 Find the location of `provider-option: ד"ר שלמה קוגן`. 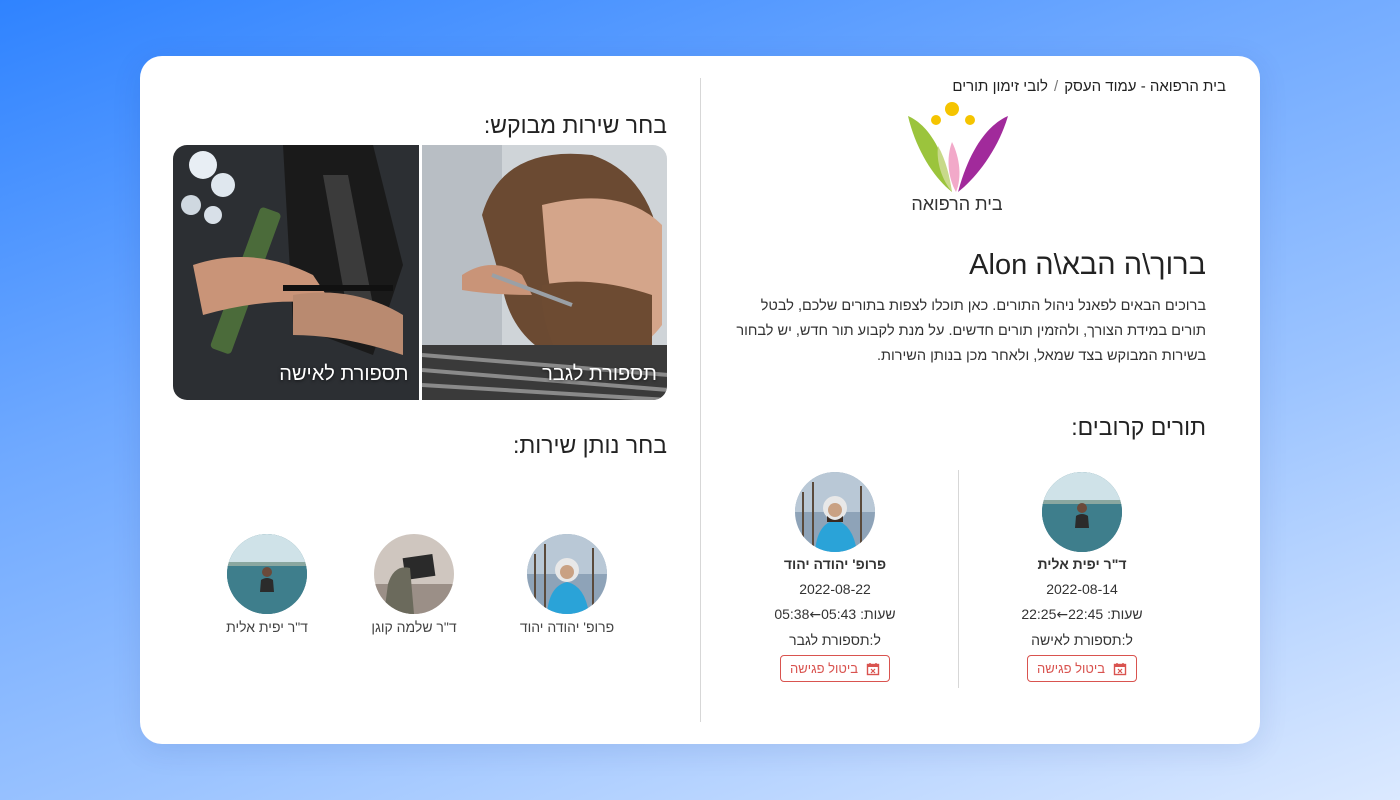

provider-option: ד"ר שלמה קוגן is located at coordinates (414, 584).